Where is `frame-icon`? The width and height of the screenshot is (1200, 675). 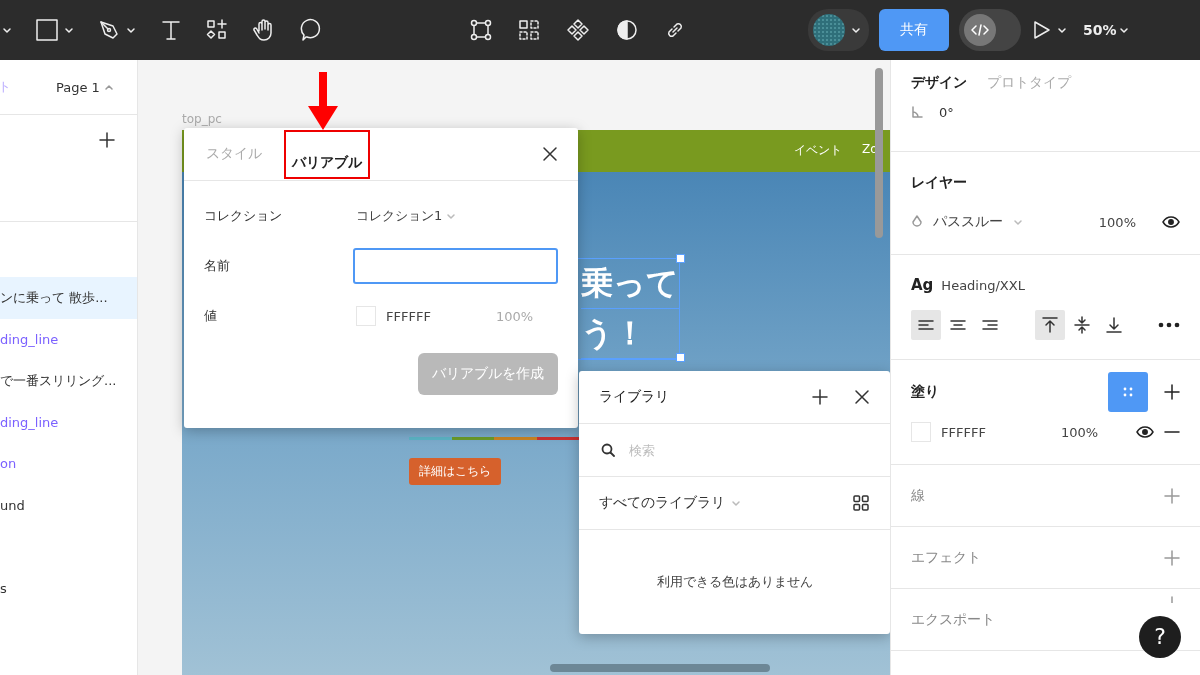
frame-icon is located at coordinates (481, 30).